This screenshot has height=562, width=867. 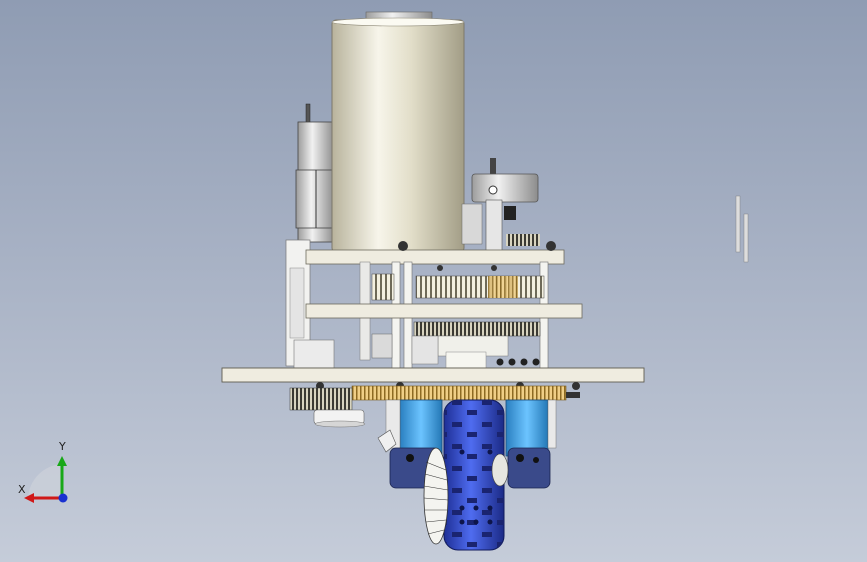 I want to click on triad-plane, so click(x=45, y=481).